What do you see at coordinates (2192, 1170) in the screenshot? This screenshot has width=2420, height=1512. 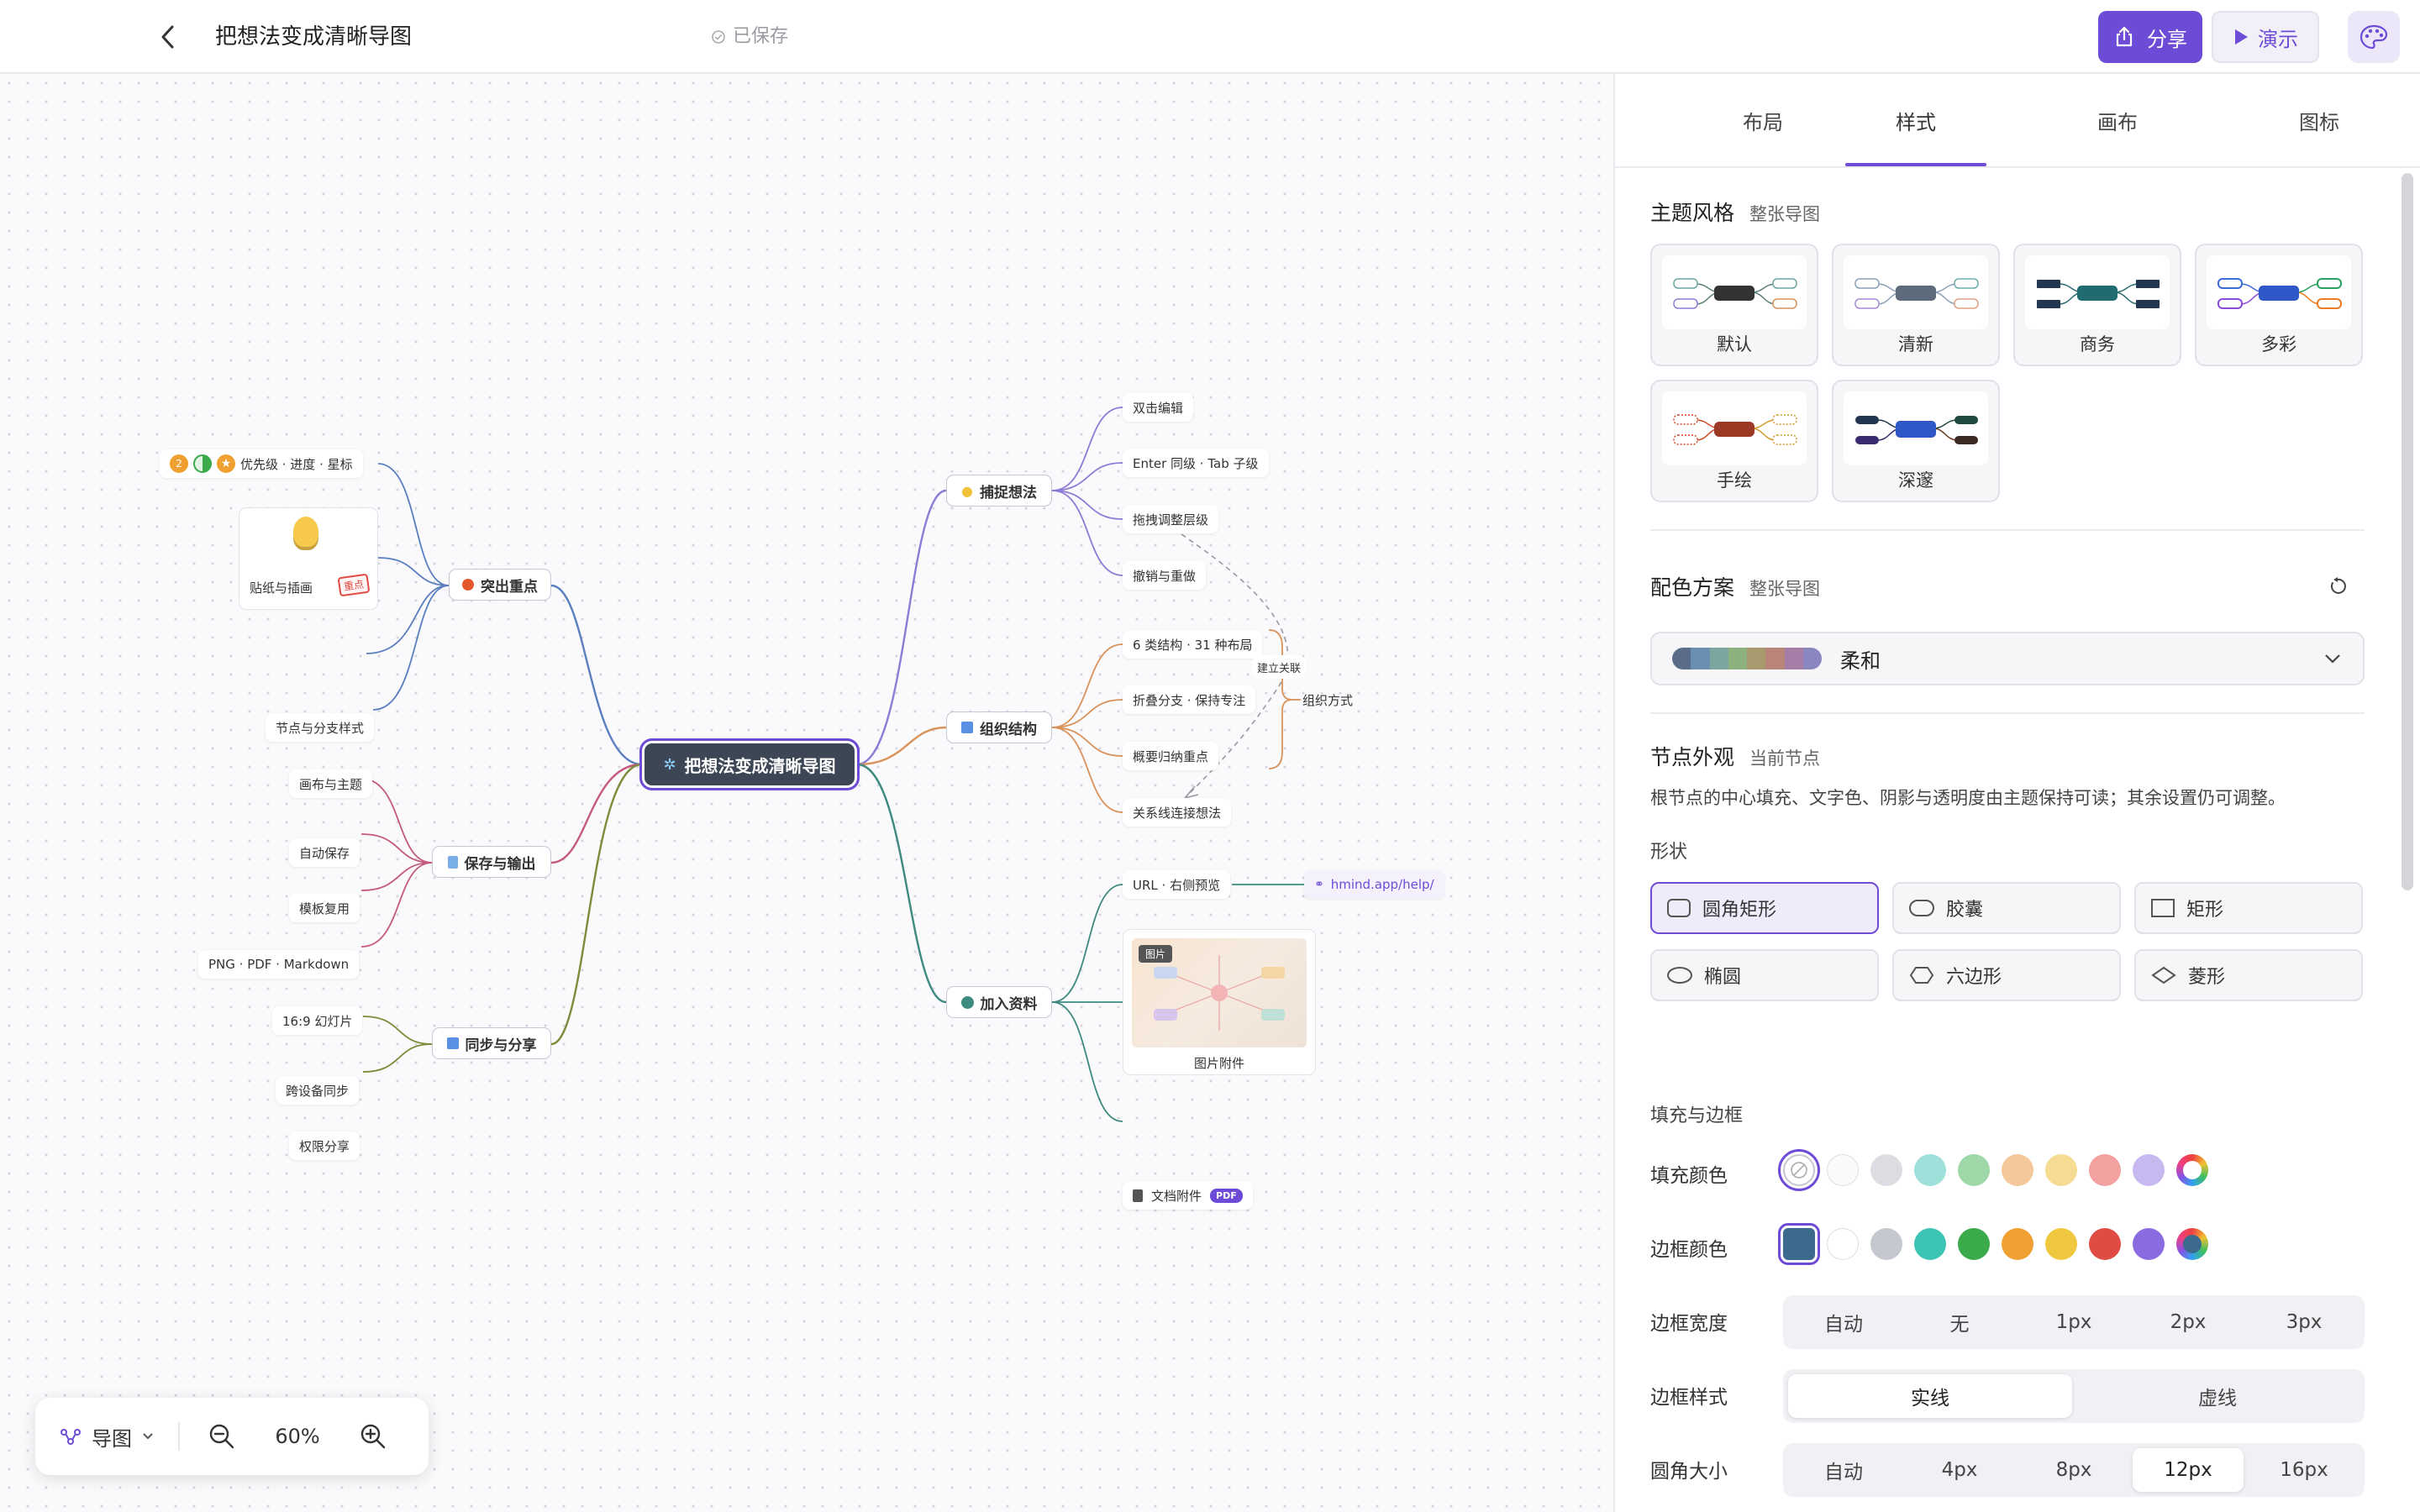 I see `fill-custom-picker-icon` at bounding box center [2192, 1170].